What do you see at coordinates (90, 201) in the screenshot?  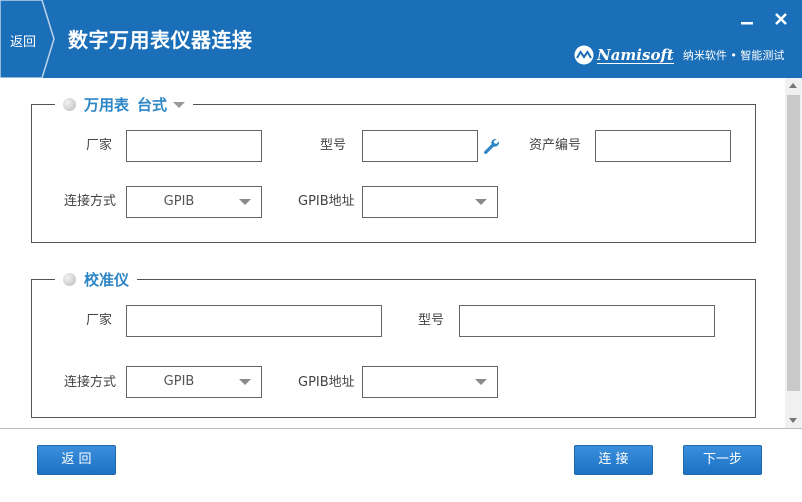 I see `multimeter-connection-label: 连接方式` at bounding box center [90, 201].